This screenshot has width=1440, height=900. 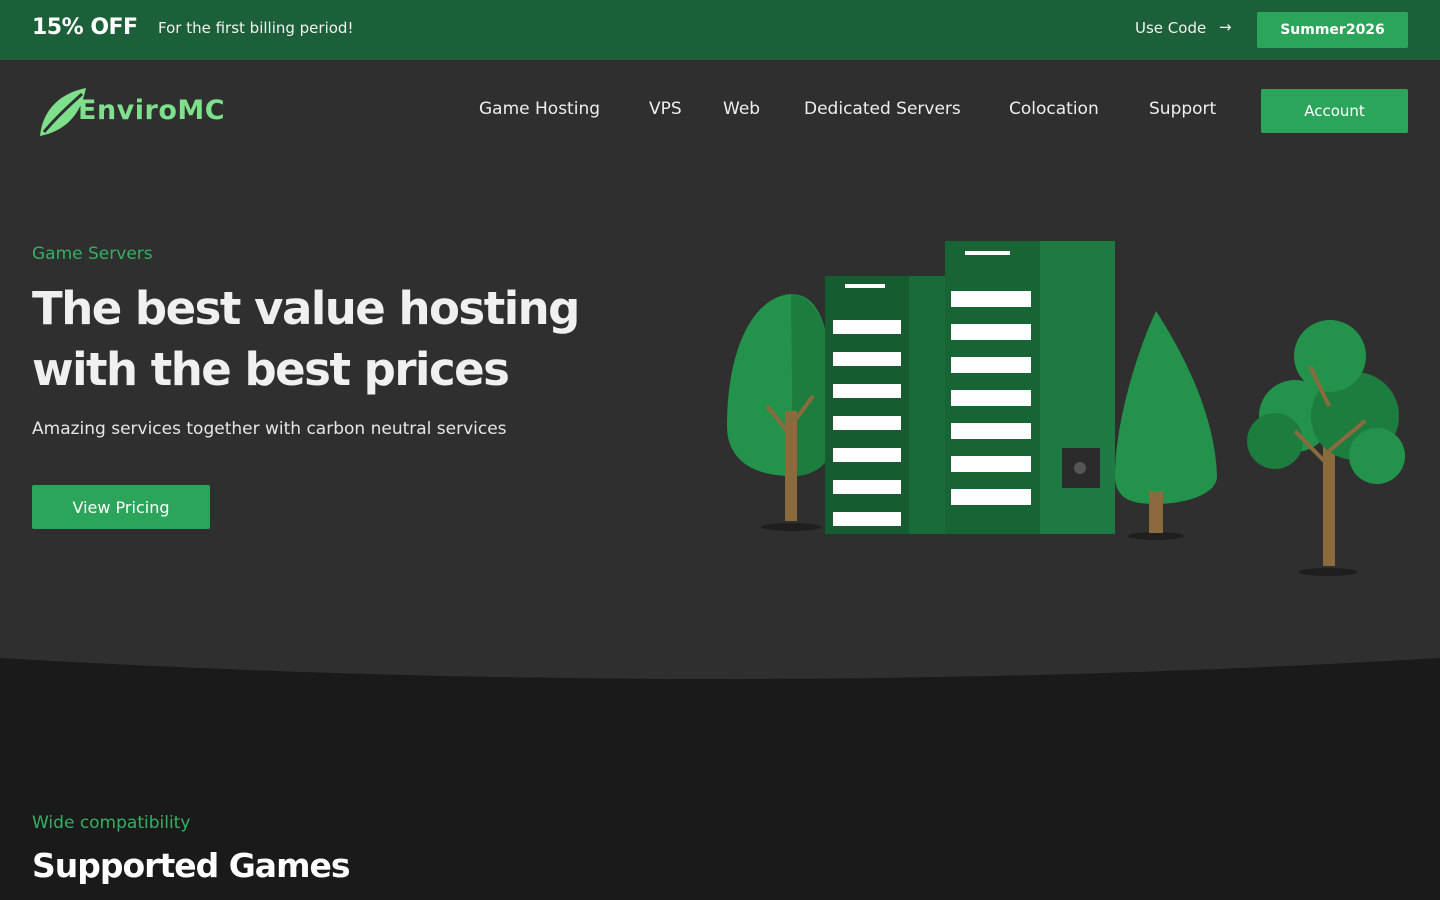 What do you see at coordinates (882, 109) in the screenshot?
I see `nav-dedicated-servers: Dedicated Servers` at bounding box center [882, 109].